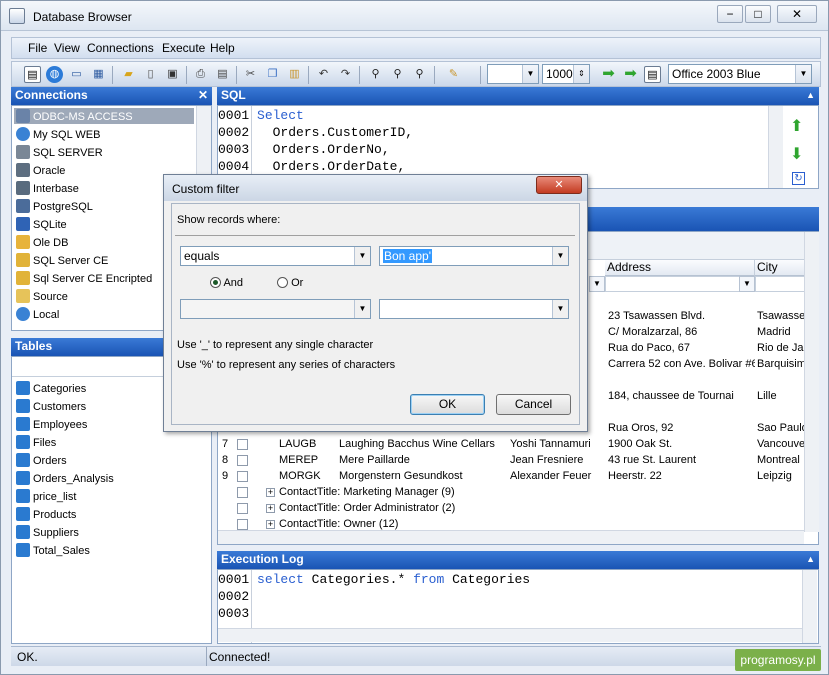 The image size is (829, 675). What do you see at coordinates (796, 126) in the screenshot?
I see `move-up-icon: ⬆` at bounding box center [796, 126].